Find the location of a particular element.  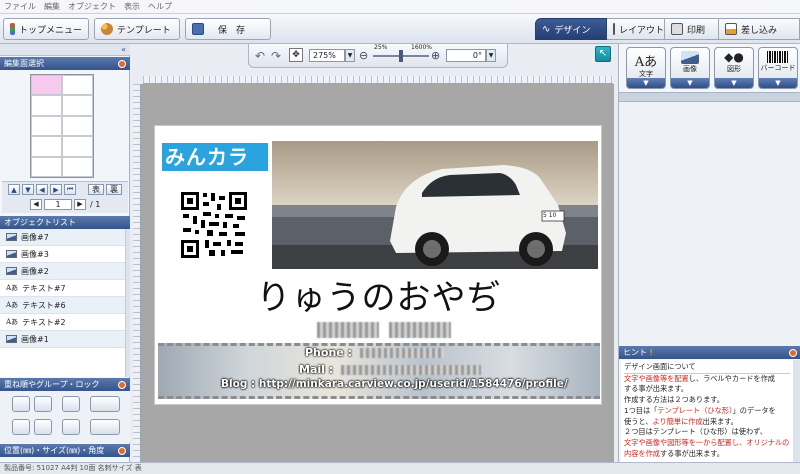

redo-icon: ↷ is located at coordinates (276, 56).